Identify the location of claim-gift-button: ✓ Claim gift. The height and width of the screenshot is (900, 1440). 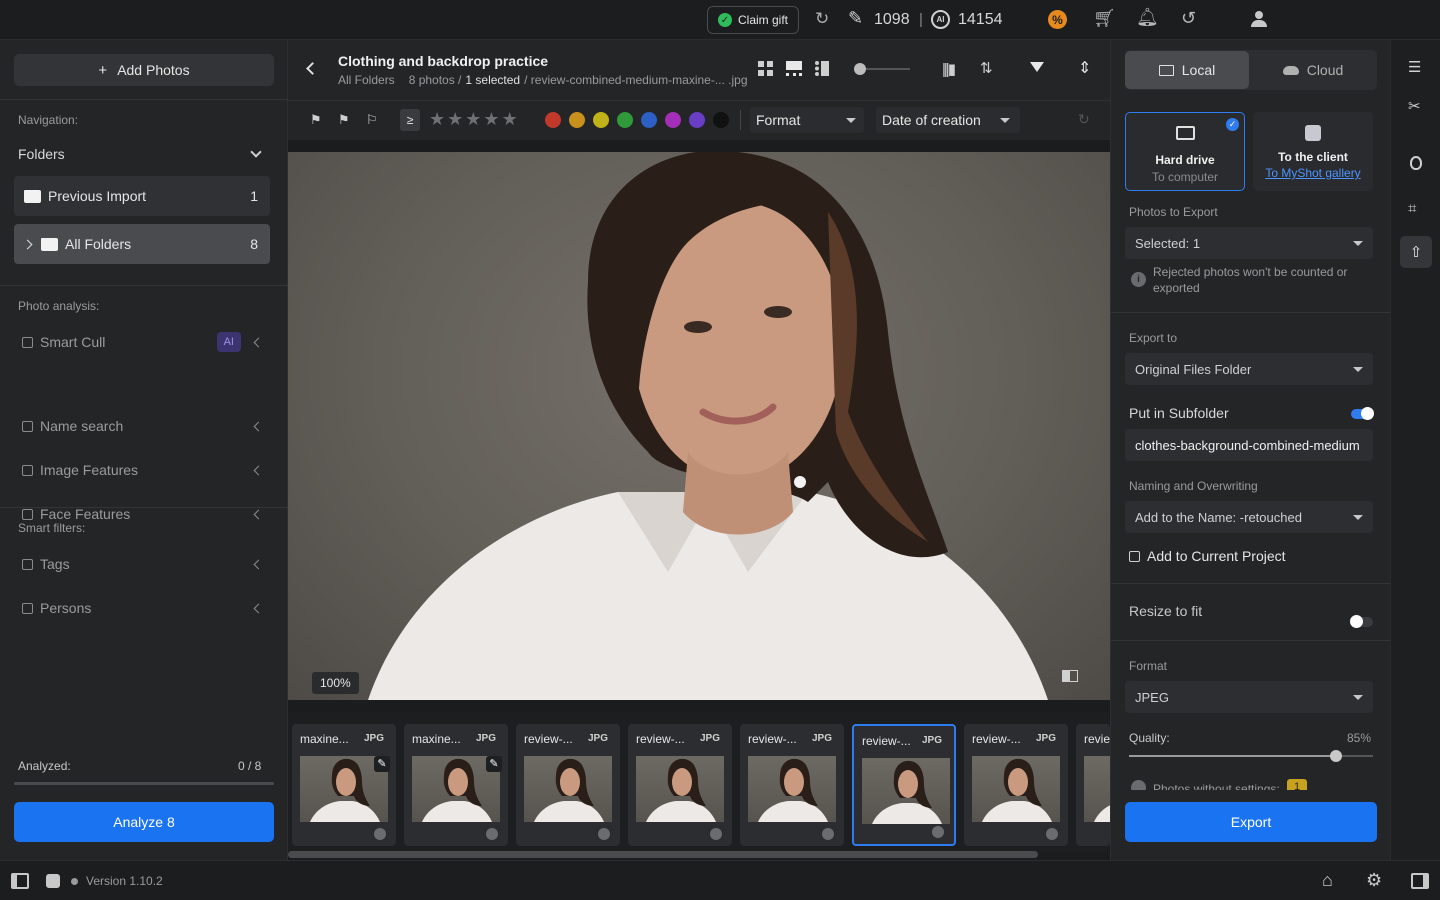
(753, 20).